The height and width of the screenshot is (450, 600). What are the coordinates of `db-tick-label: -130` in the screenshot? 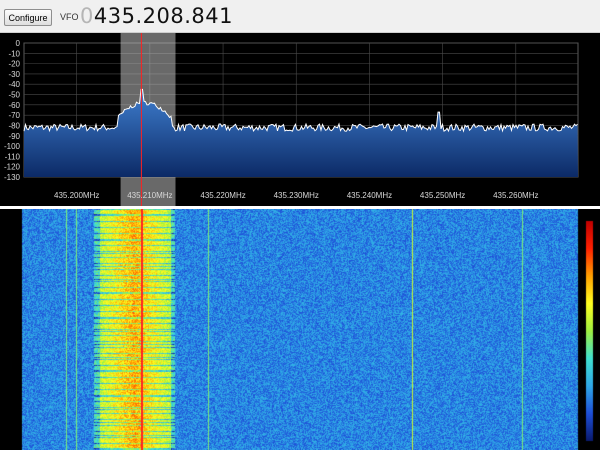 It's located at (12, 177).